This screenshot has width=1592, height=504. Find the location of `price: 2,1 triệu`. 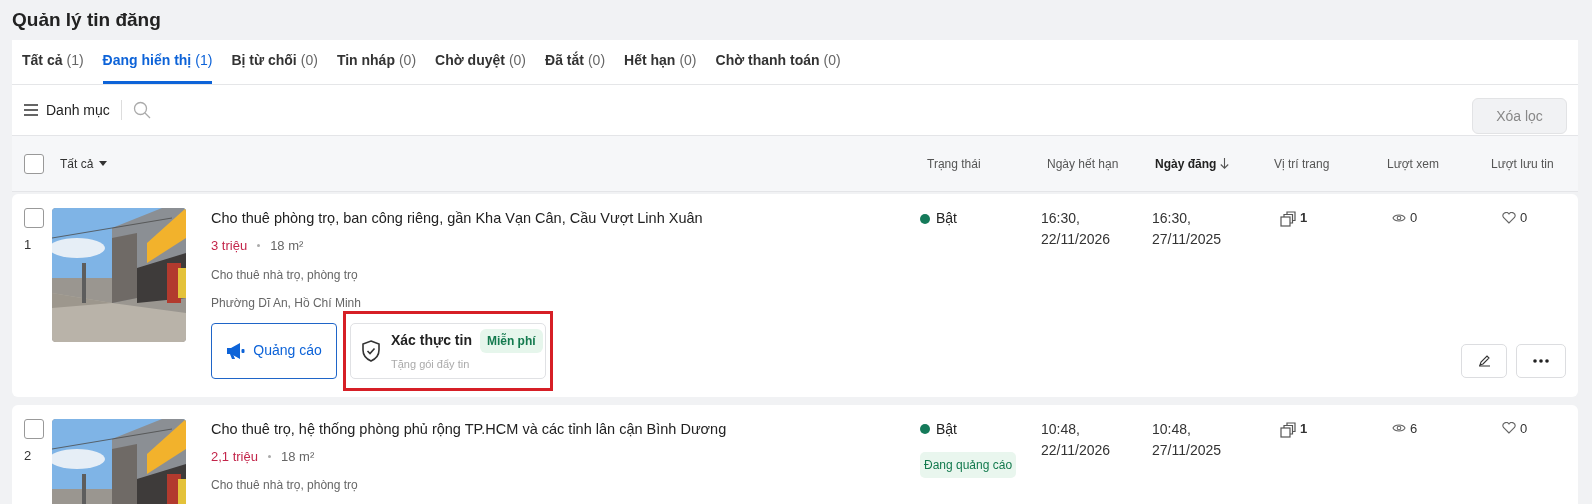

price: 2,1 triệu is located at coordinates (234, 456).